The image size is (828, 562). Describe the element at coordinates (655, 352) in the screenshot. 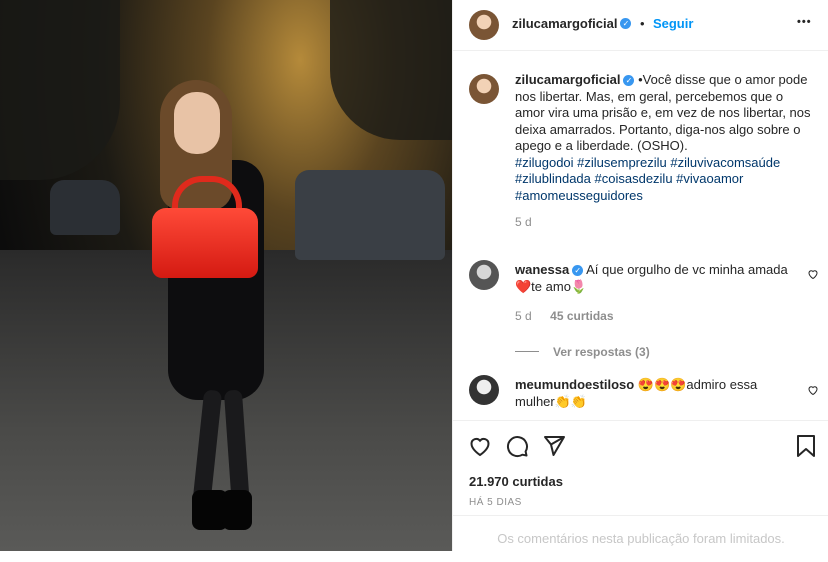

I see `view-replies: Ver respostas (3)` at that location.